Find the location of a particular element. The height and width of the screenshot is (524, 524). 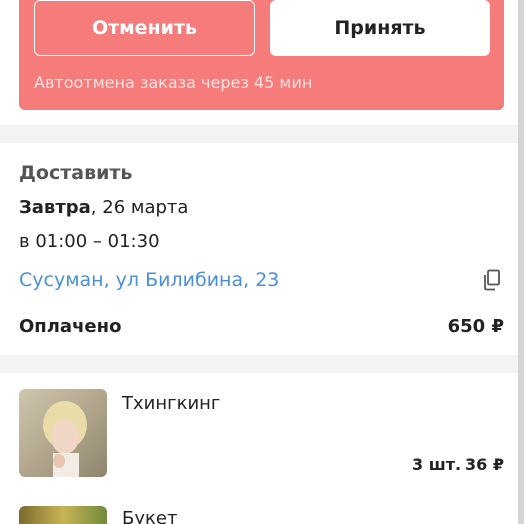

delivery-heading: Доставить is located at coordinates (76, 173).